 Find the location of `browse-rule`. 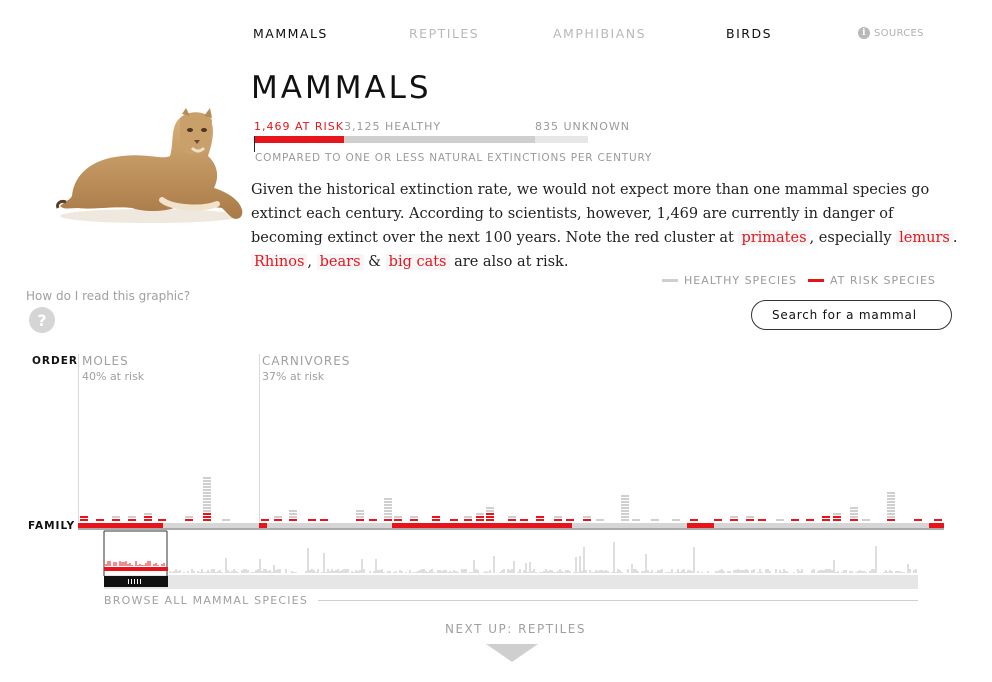

browse-rule is located at coordinates (618, 600).